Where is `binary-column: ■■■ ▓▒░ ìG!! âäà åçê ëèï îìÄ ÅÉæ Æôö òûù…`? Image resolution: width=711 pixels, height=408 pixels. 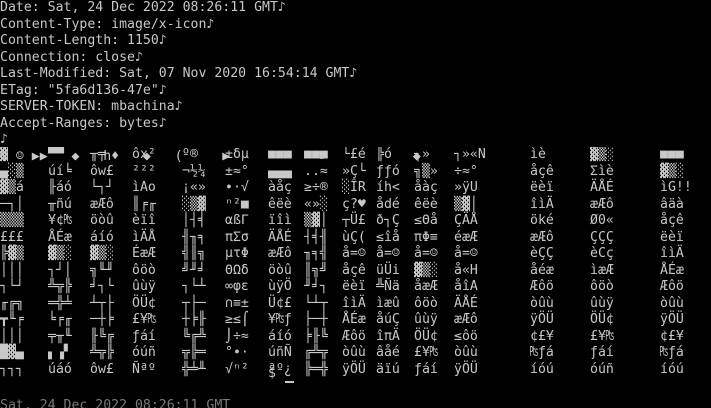
binary-column: ■■■ ▓▒░ ìG!! âäà åçê ëèï îìÄ ÅÉæ Æôö òûù… is located at coordinates (676, 262).